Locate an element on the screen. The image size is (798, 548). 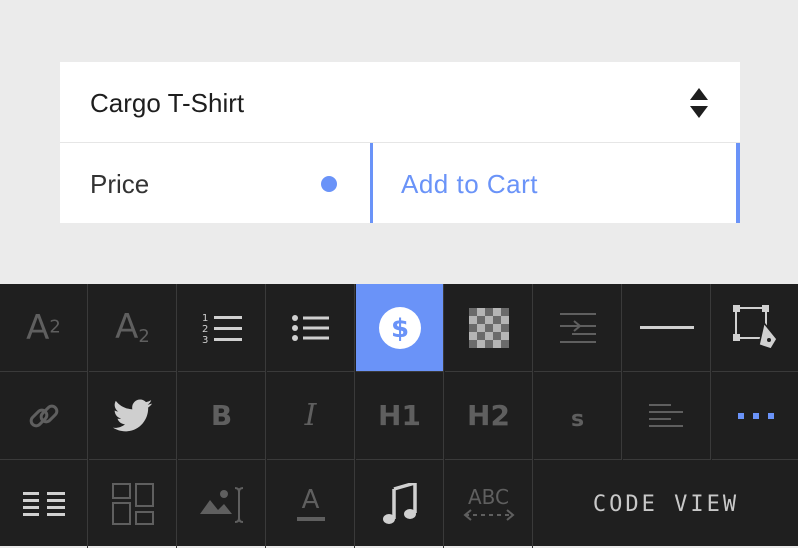
indent-icon is located at coordinates (577, 327).